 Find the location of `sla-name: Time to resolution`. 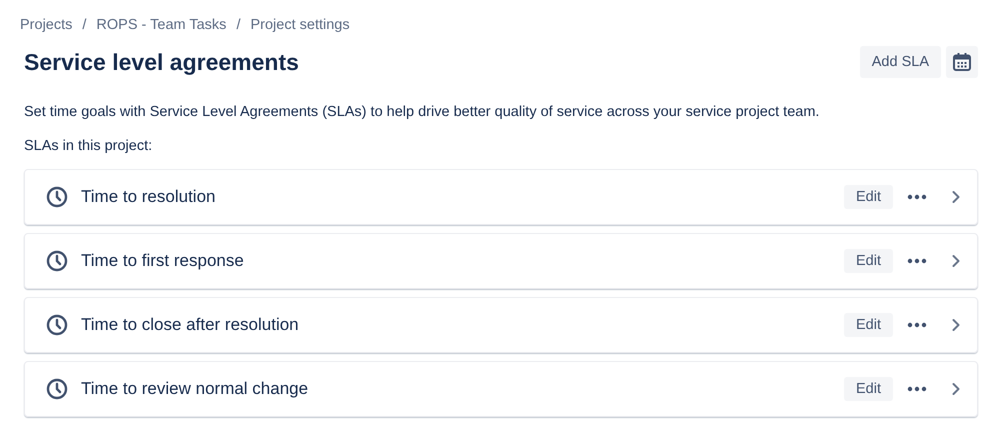

sla-name: Time to resolution is located at coordinates (148, 197).